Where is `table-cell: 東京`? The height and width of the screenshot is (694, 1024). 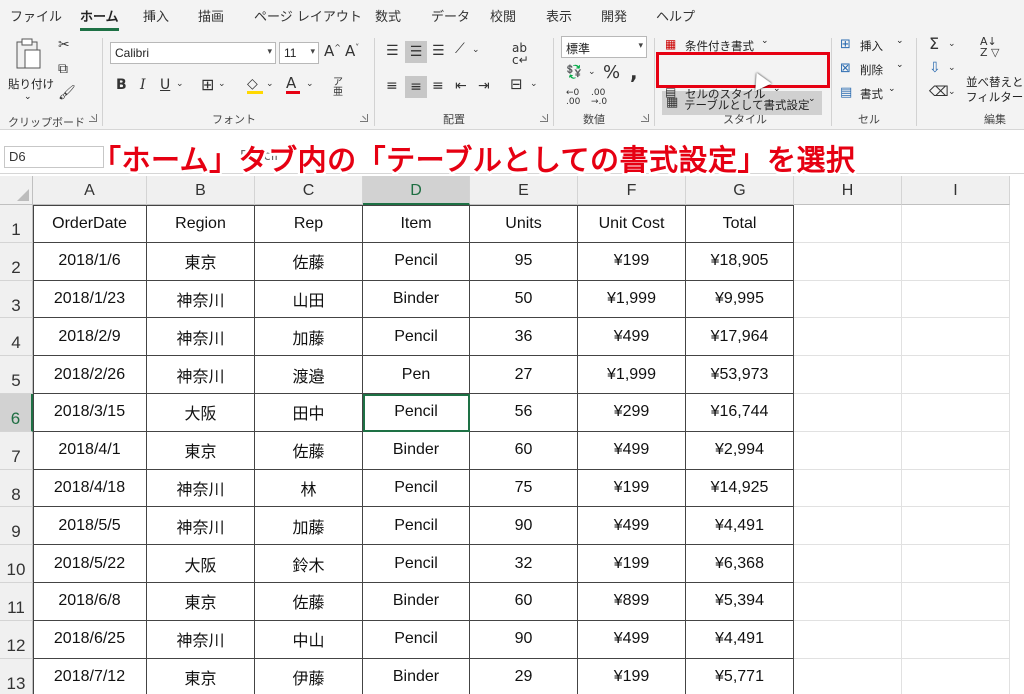
table-cell: 東京 is located at coordinates (201, 261).